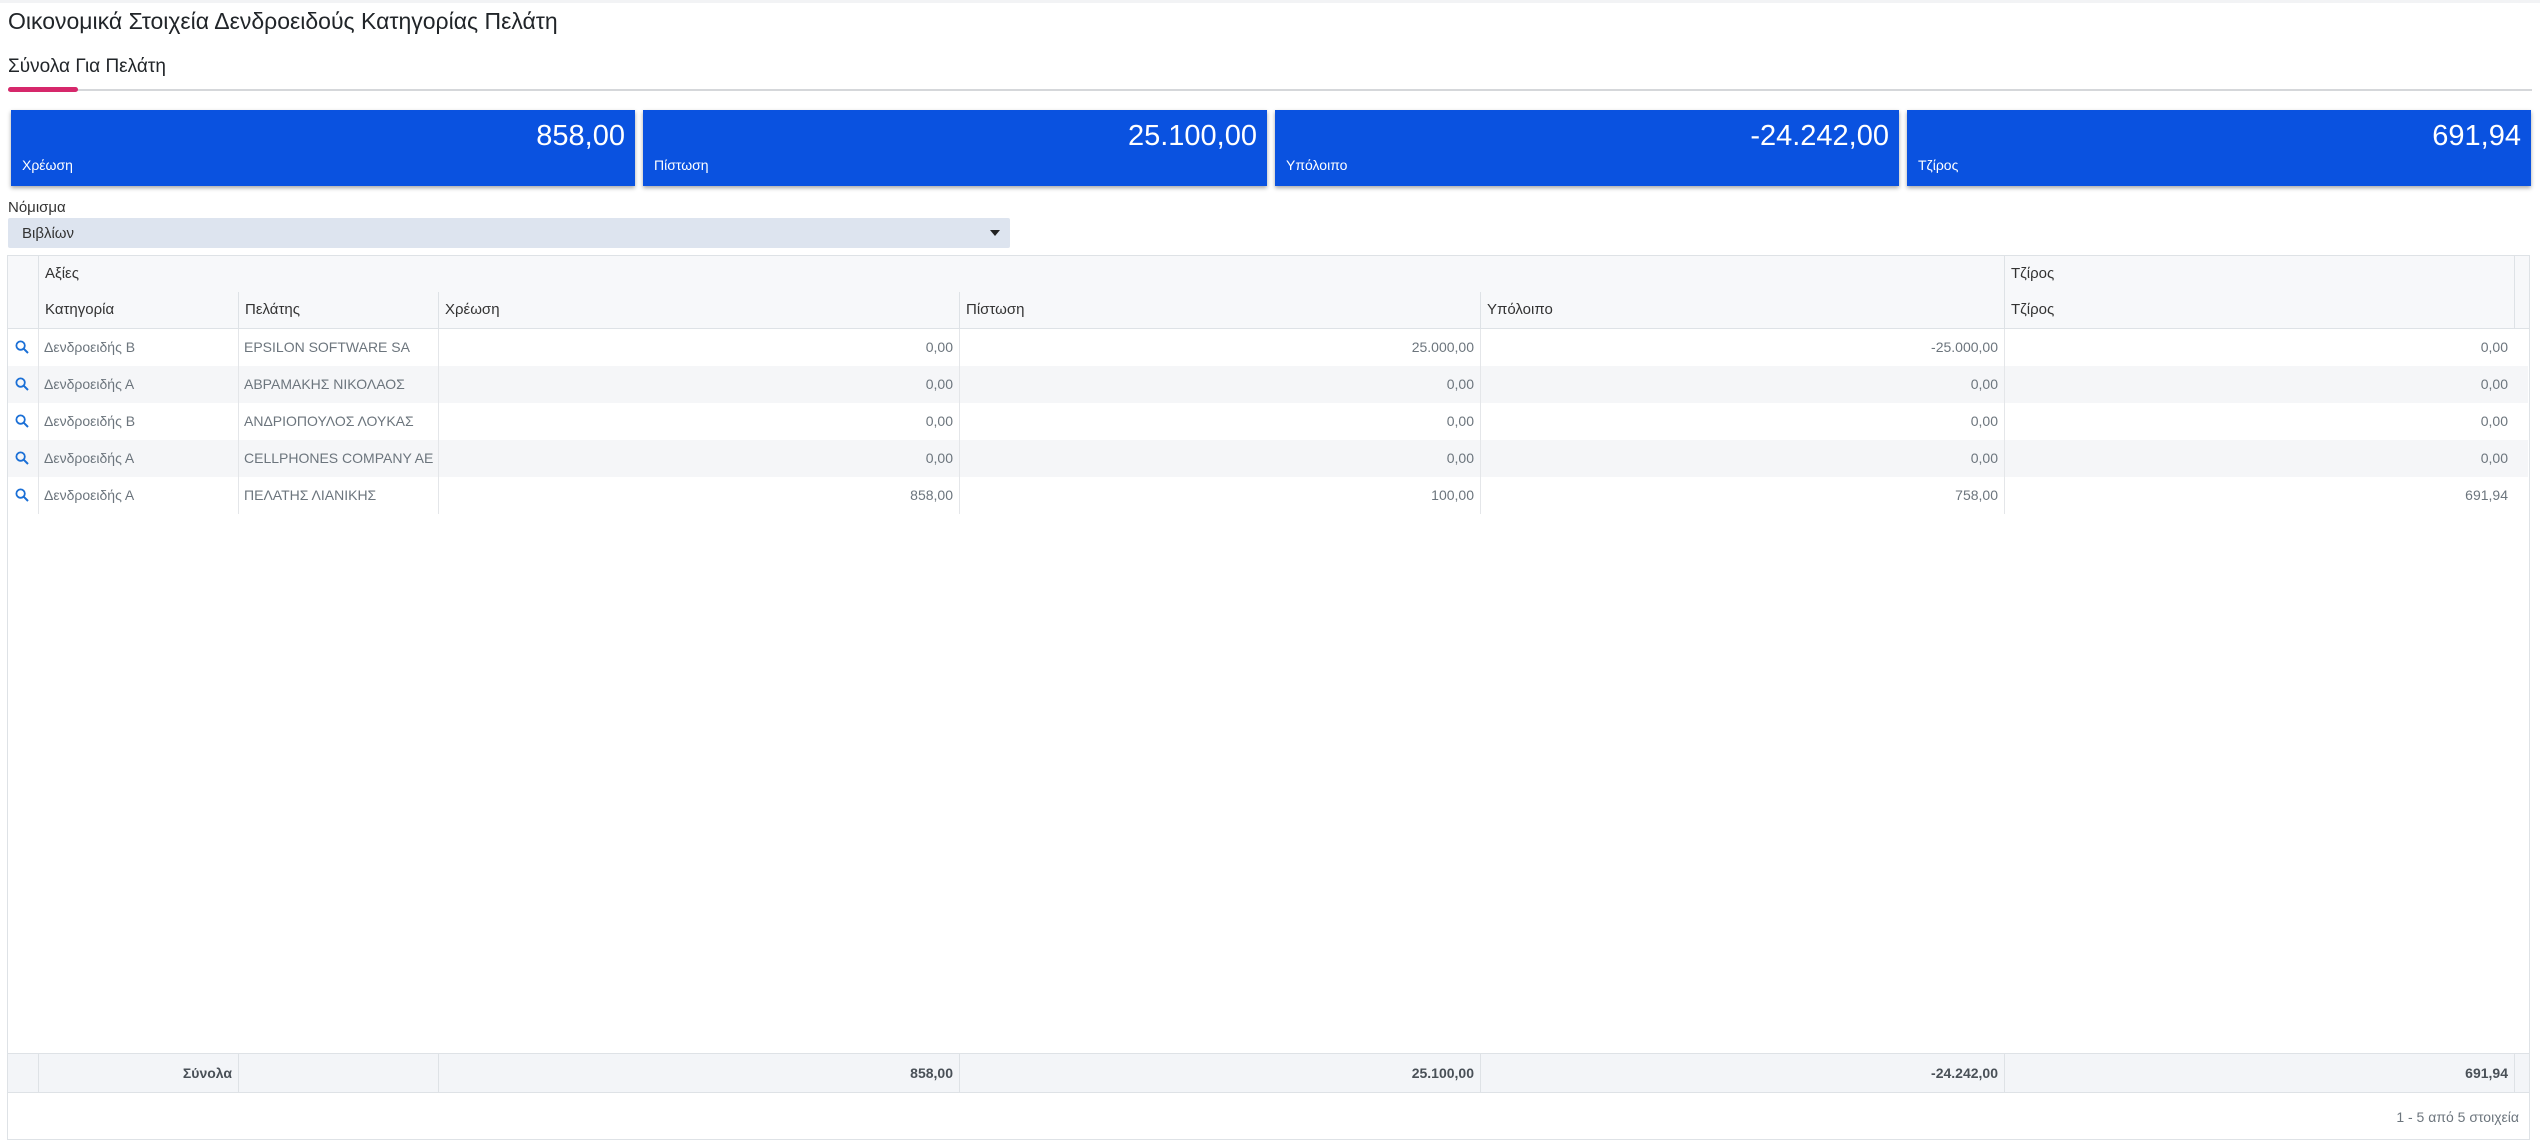 The height and width of the screenshot is (1146, 2540). What do you see at coordinates (2521, 1073) in the screenshot?
I see `totals-scroll-spacer` at bounding box center [2521, 1073].